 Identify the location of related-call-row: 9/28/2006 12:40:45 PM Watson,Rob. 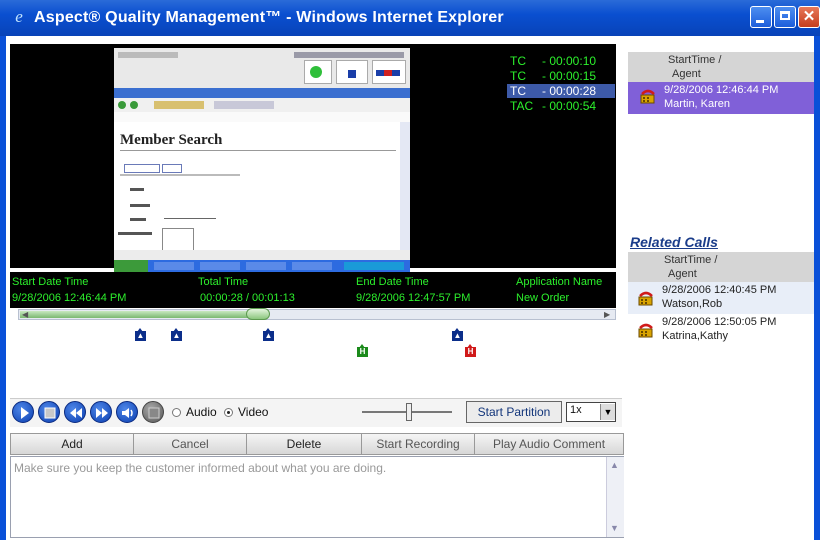
(721, 298).